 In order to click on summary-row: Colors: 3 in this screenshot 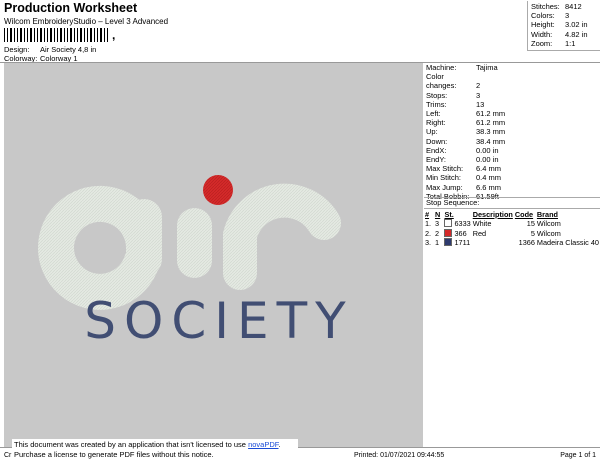, I will do `click(564, 15)`.